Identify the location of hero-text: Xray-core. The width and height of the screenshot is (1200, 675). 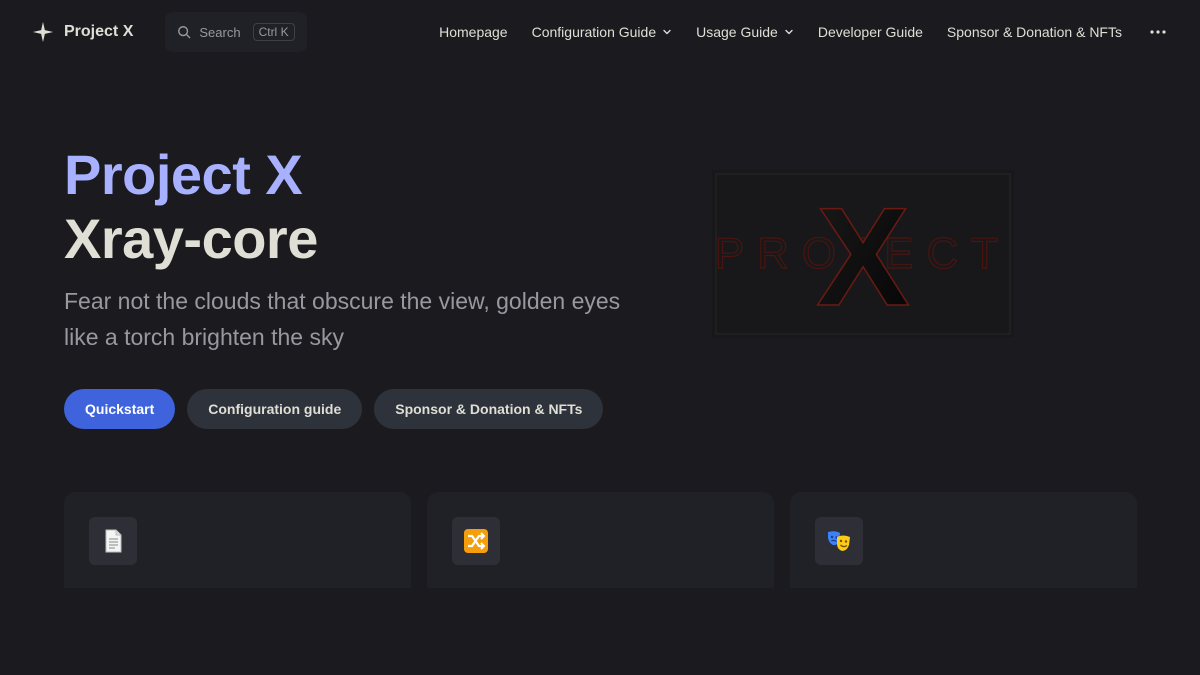
(191, 238).